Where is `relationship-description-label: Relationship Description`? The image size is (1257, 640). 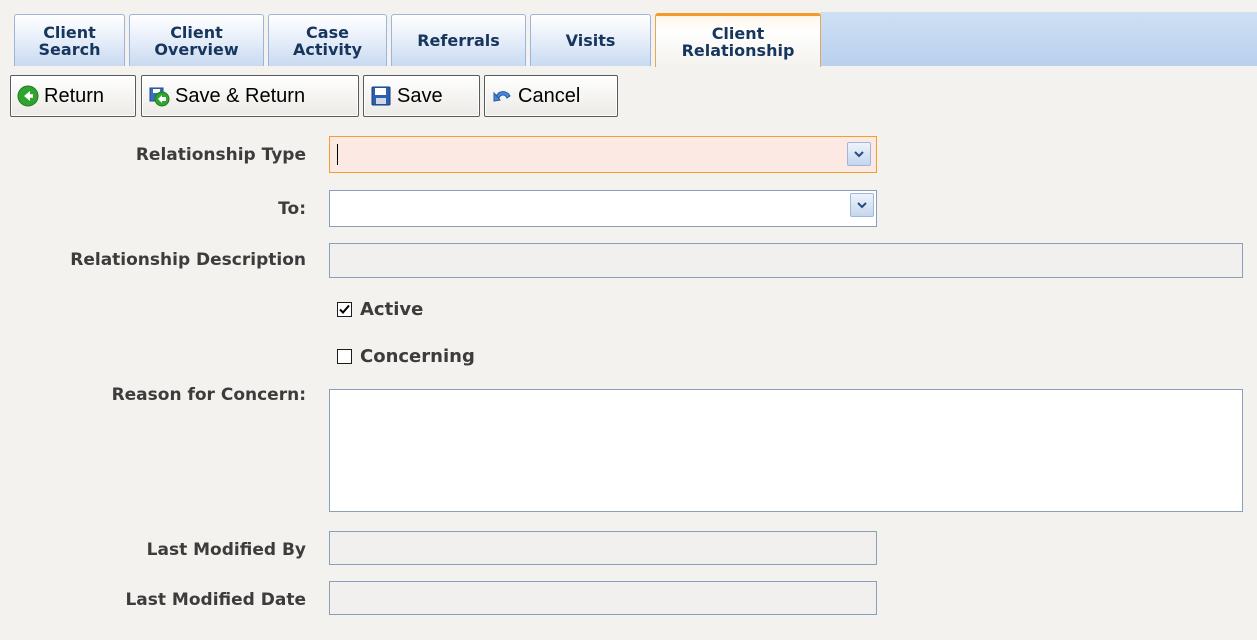
relationship-description-label: Relationship Description is located at coordinates (188, 260).